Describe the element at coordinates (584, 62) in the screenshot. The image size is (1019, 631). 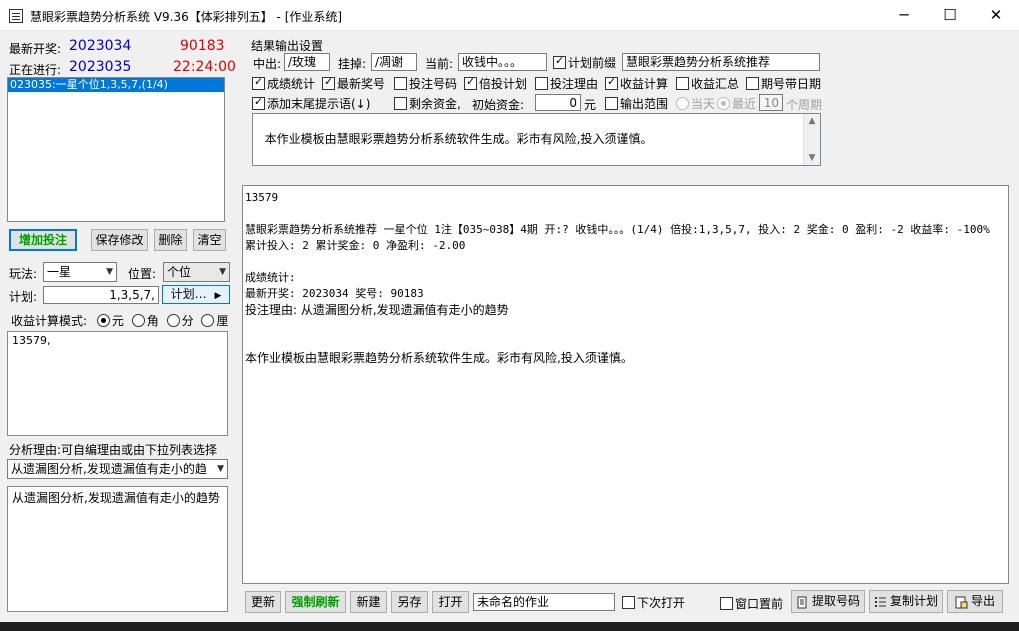
I see `plan-prefix-option: 计划前缀` at that location.